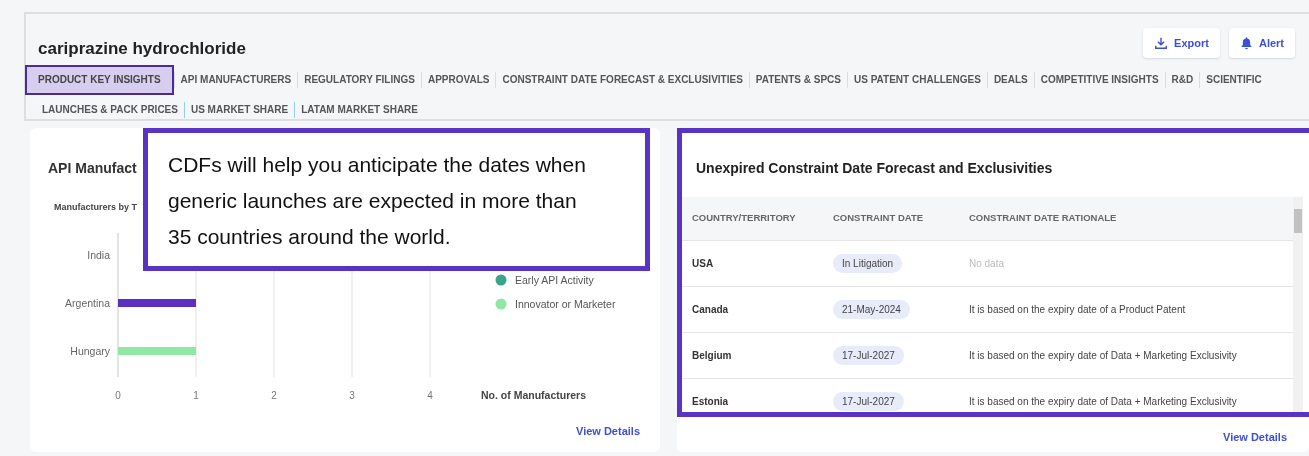  Describe the element at coordinates (274, 395) in the screenshot. I see `axis-tick-label: 2` at that location.